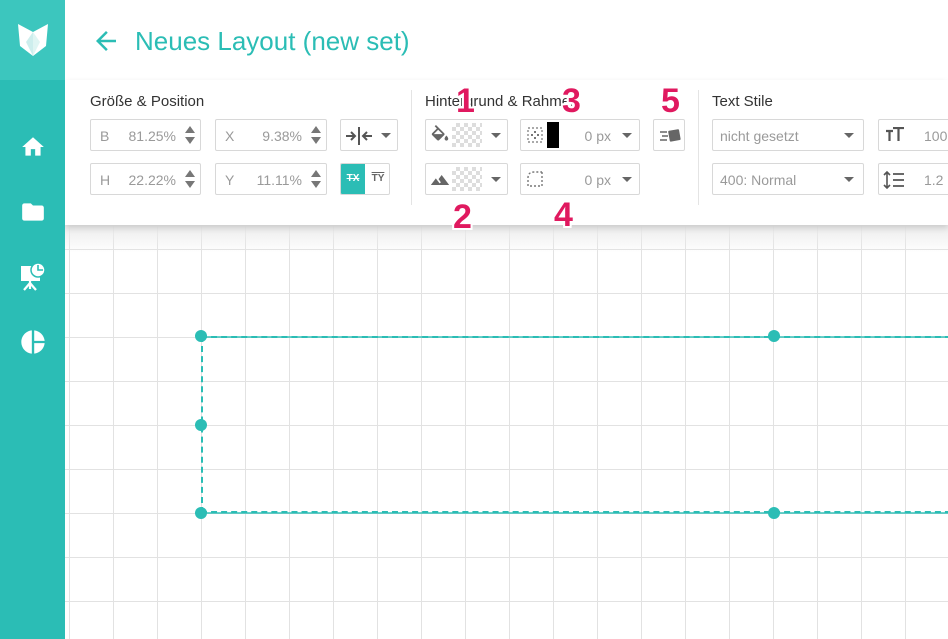 This screenshot has width=948, height=639. Describe the element at coordinates (201, 336) in the screenshot. I see `resize-handle-top-left` at that location.